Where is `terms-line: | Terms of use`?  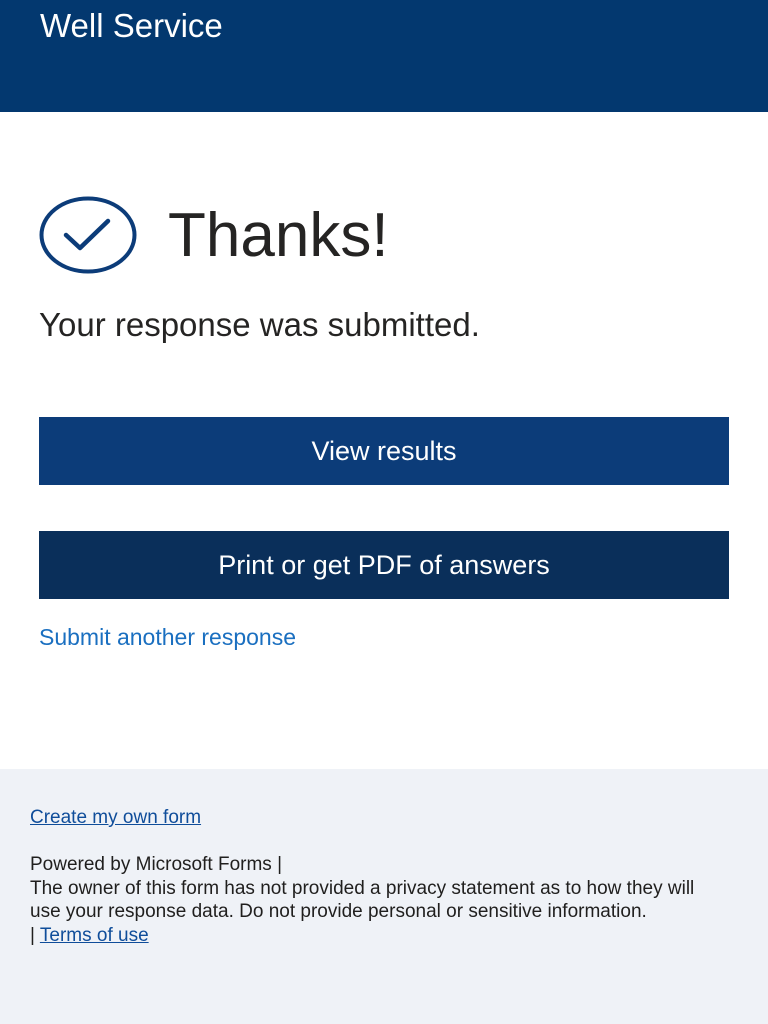
terms-line: | Terms of use is located at coordinates (380, 936).